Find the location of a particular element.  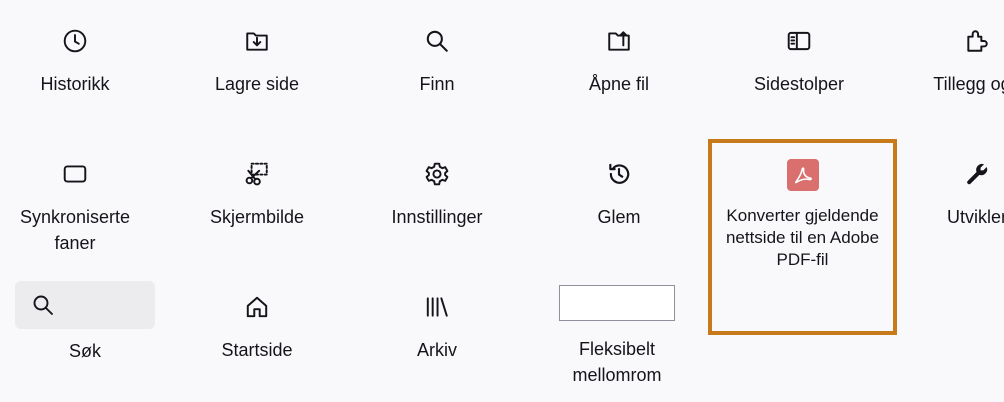

library-icon is located at coordinates (437, 307).